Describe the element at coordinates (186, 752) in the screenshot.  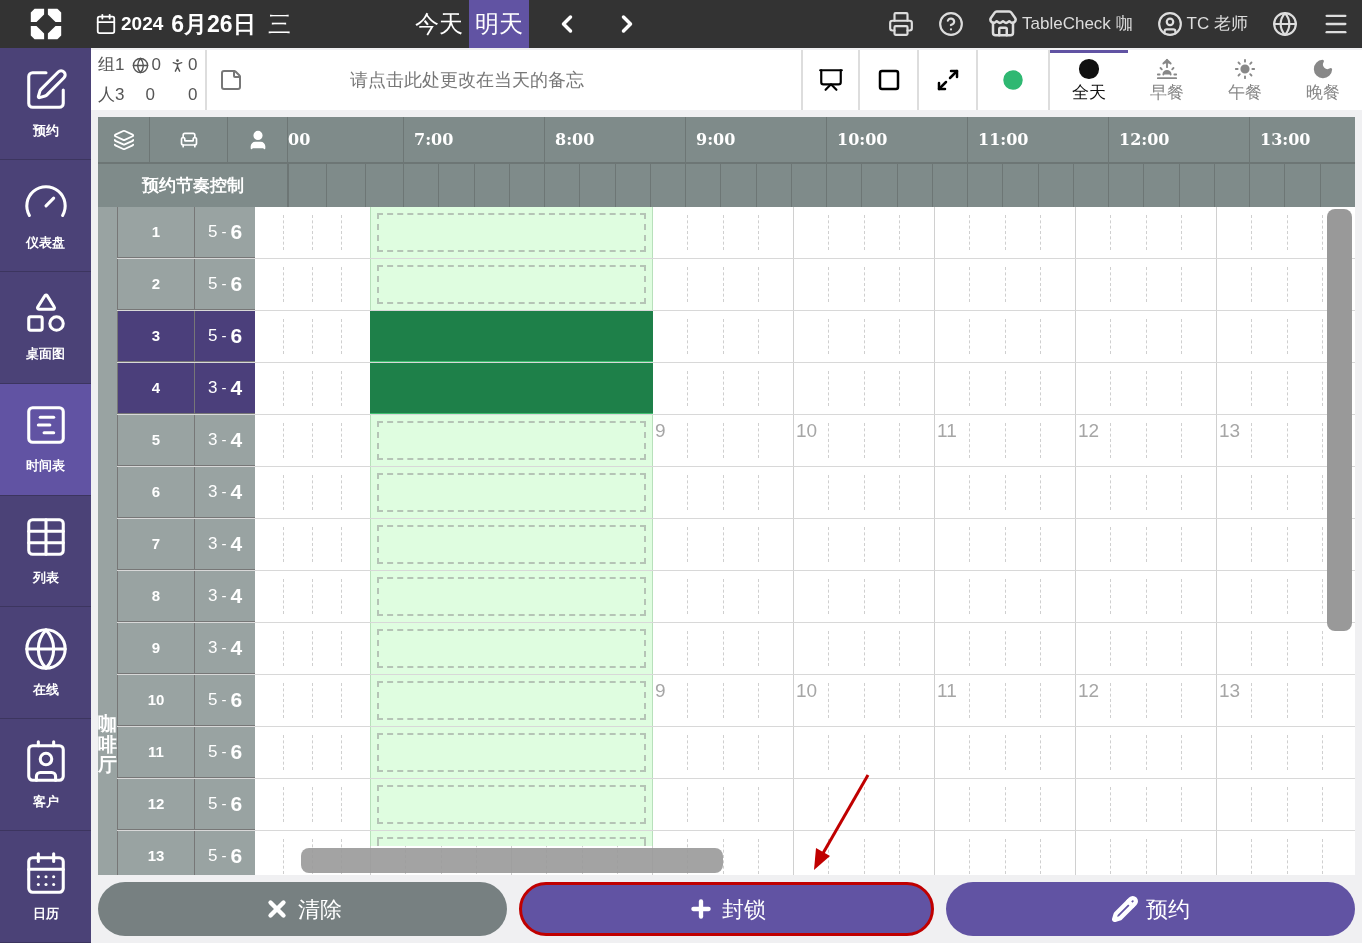
I see `table-header-cell: 11 5 - 6` at that location.